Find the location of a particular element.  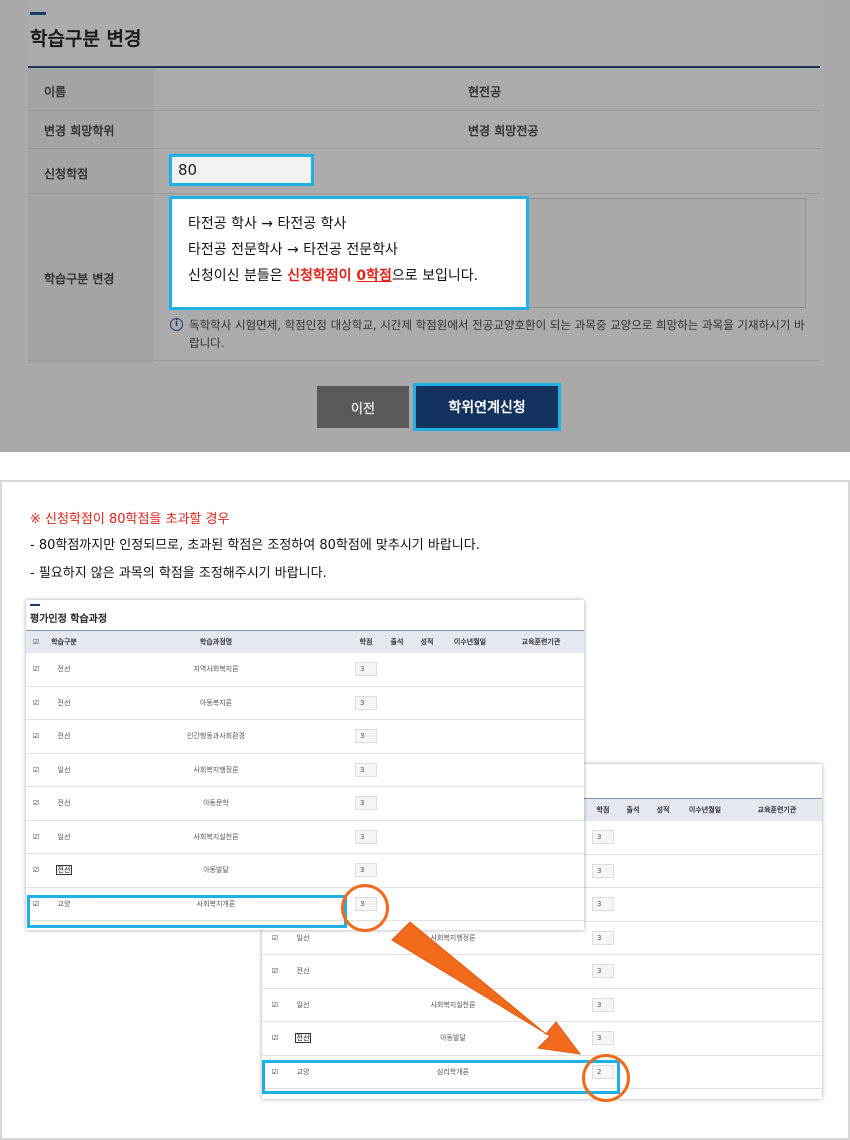

desired-degree-label: 변경 희망학위 is located at coordinates (79, 131).